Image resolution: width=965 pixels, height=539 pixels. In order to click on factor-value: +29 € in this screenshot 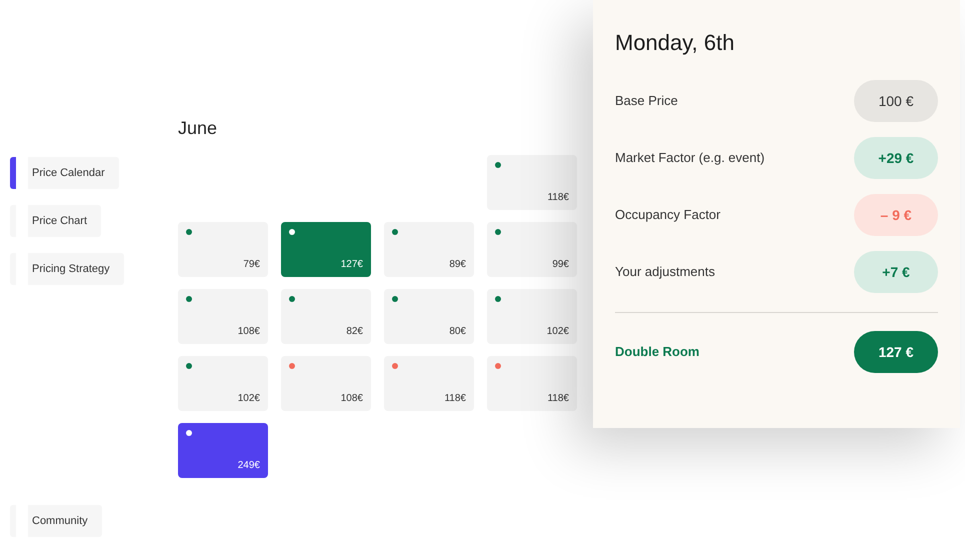, I will do `click(896, 157)`.